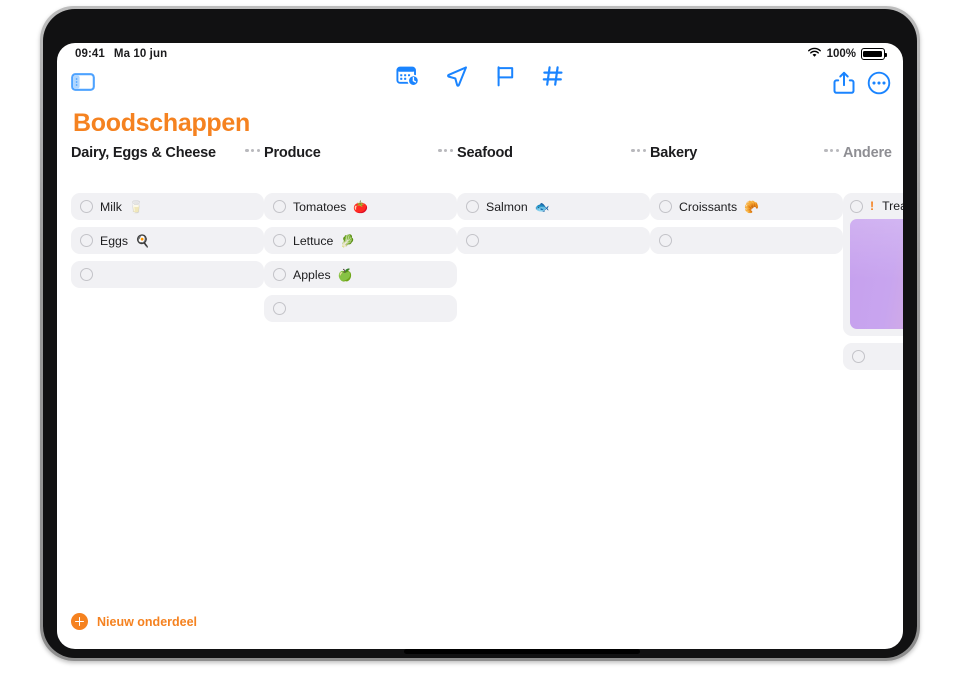 The image size is (958, 692). I want to click on item-label: Salmon, so click(507, 206).